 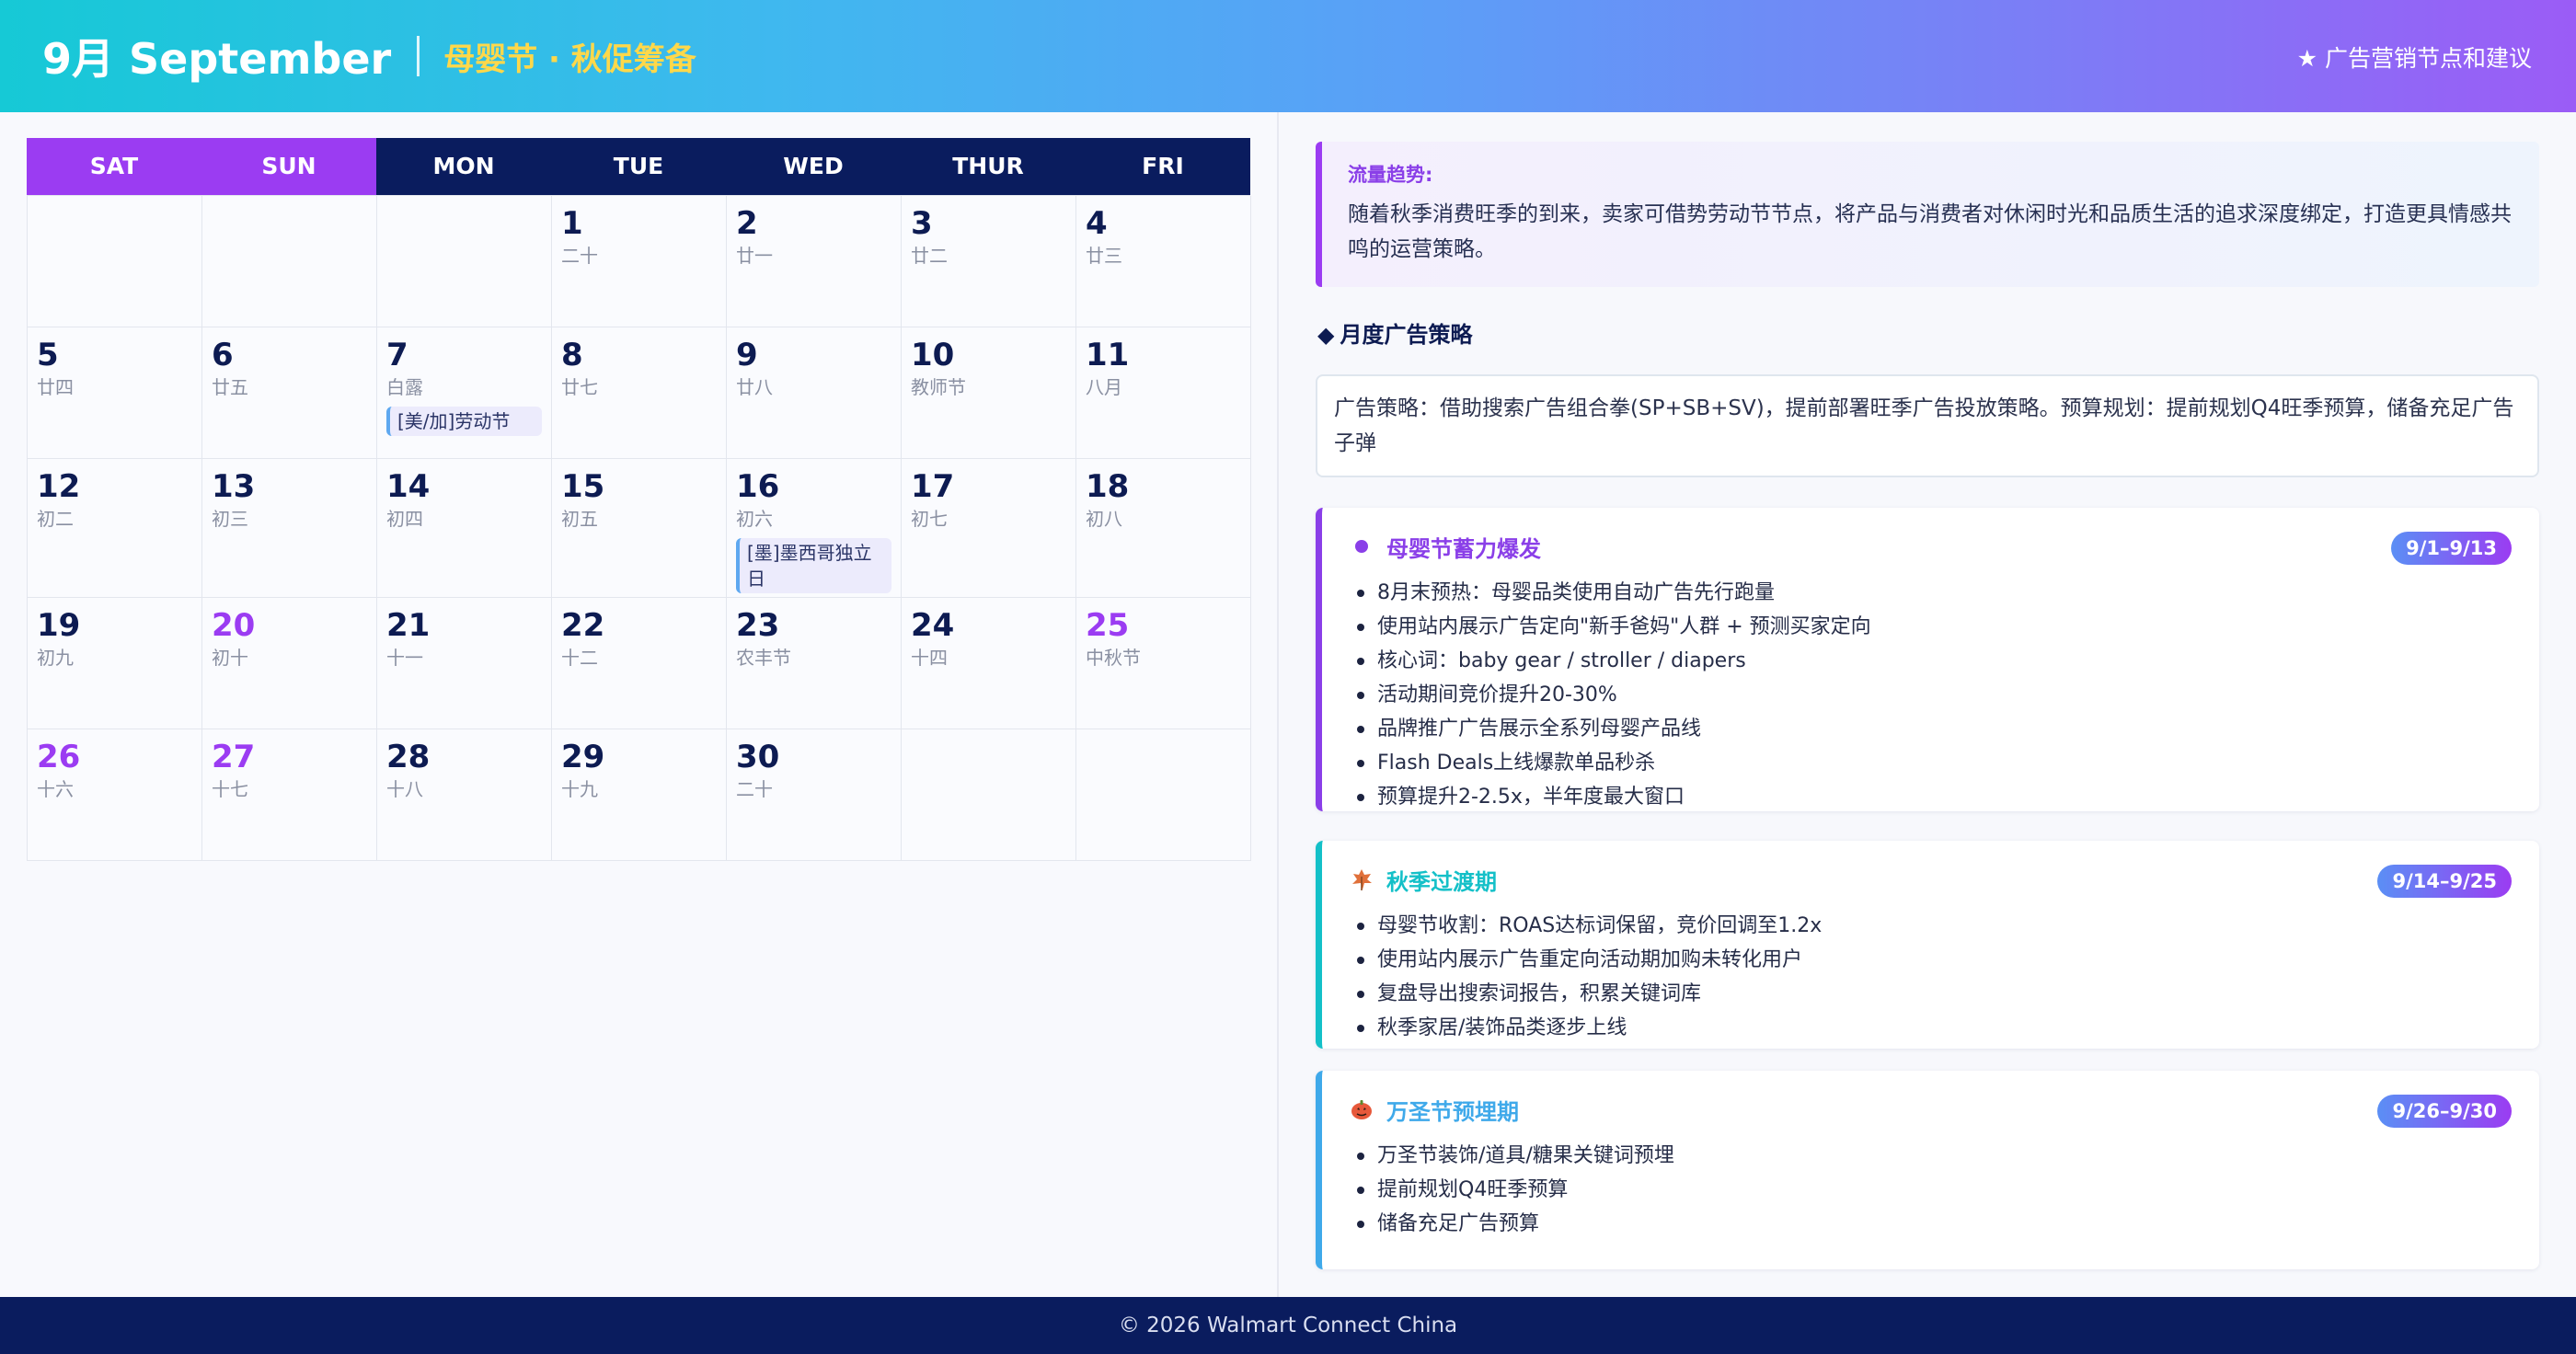 What do you see at coordinates (408, 757) in the screenshot?
I see `day-number: 28` at bounding box center [408, 757].